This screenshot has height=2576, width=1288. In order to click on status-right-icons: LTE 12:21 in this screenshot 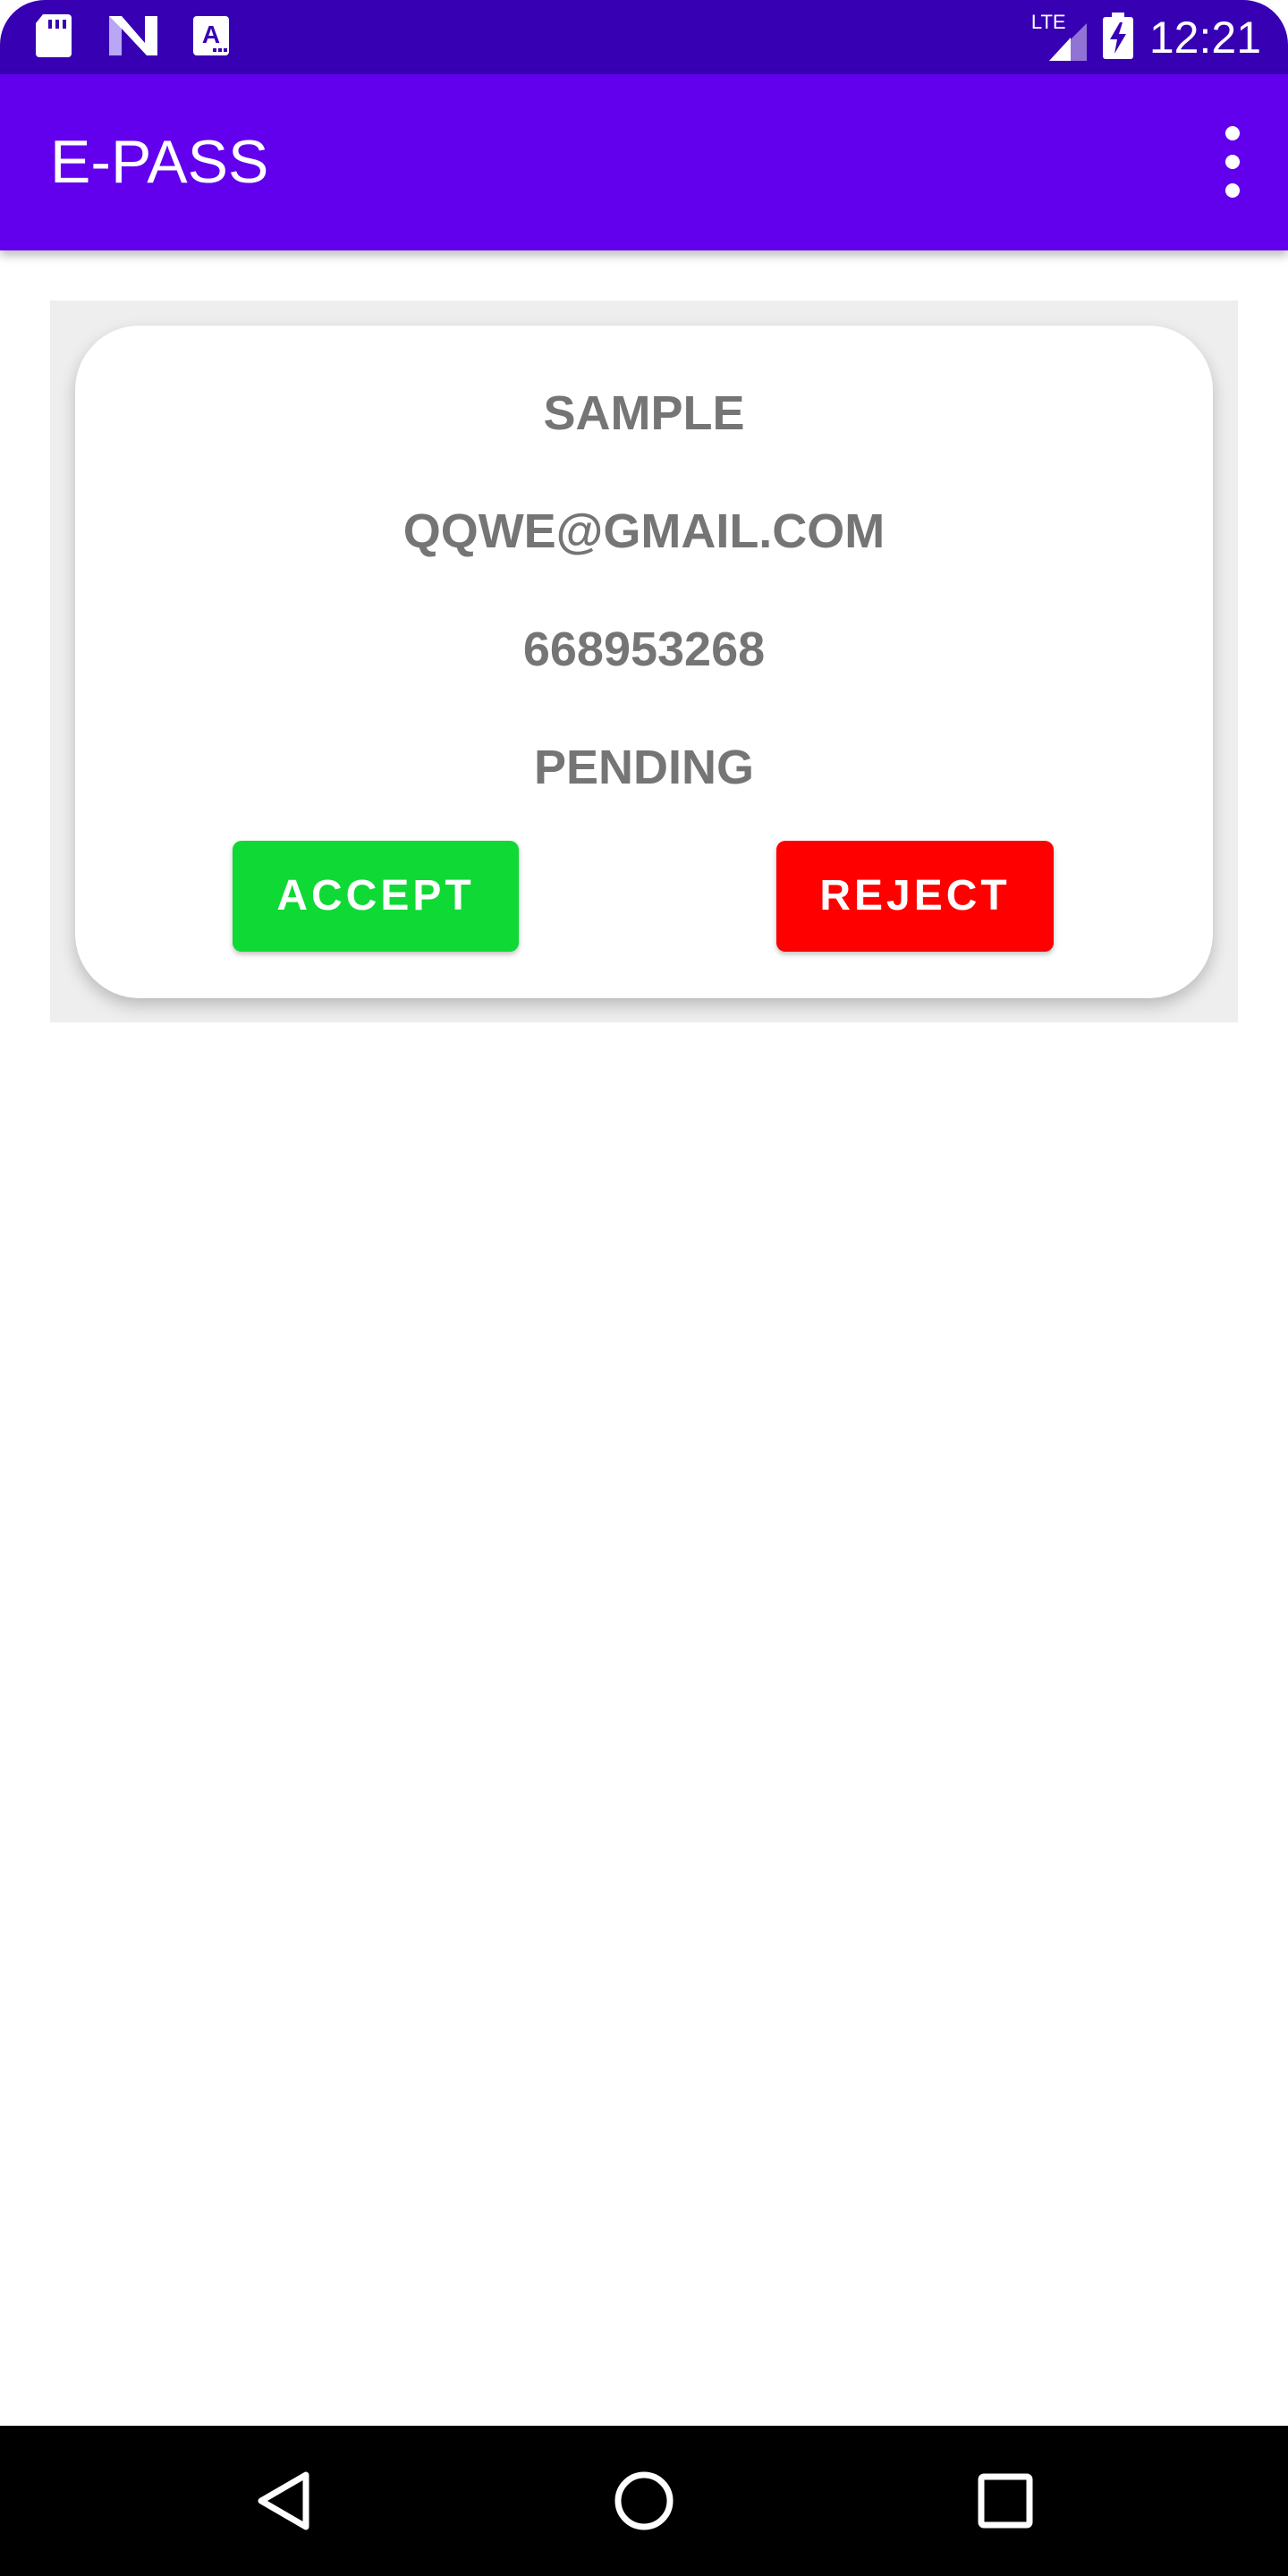, I will do `click(1146, 37)`.